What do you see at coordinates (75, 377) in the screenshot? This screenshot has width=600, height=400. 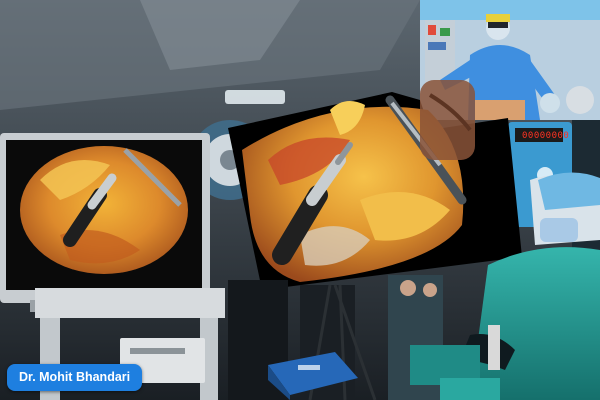 I see `presenter-name-badge: Dr. Mohit Bhandari` at bounding box center [75, 377].